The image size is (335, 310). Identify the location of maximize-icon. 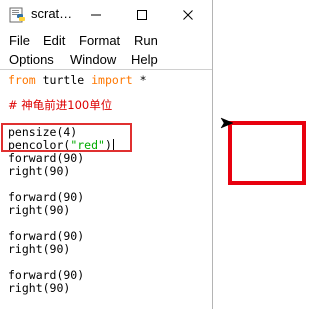
(142, 15).